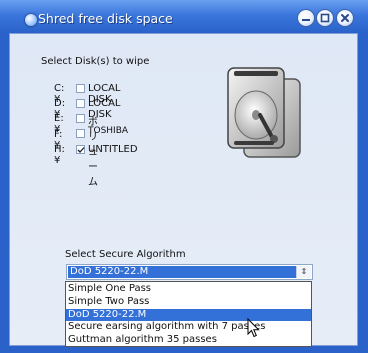 This screenshot has height=353, width=368. What do you see at coordinates (264, 112) in the screenshot?
I see `hard-drive-icon` at bounding box center [264, 112].